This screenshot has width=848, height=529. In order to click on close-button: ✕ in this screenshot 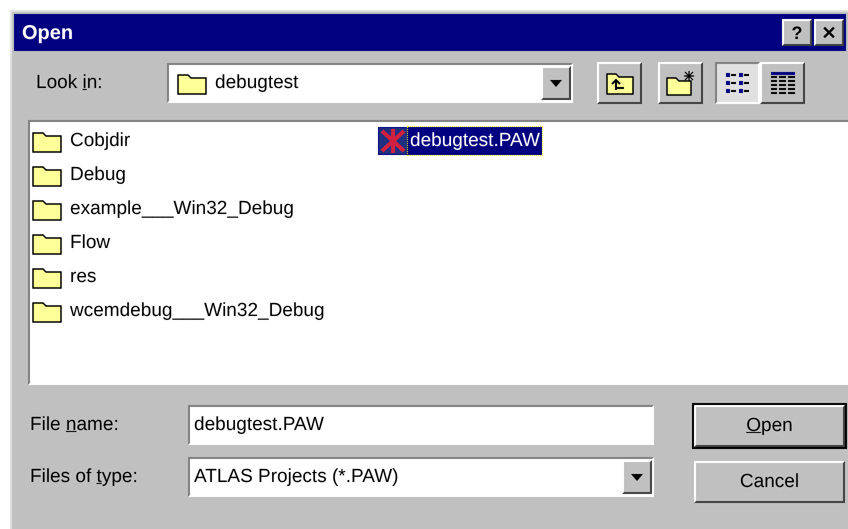, I will do `click(829, 32)`.